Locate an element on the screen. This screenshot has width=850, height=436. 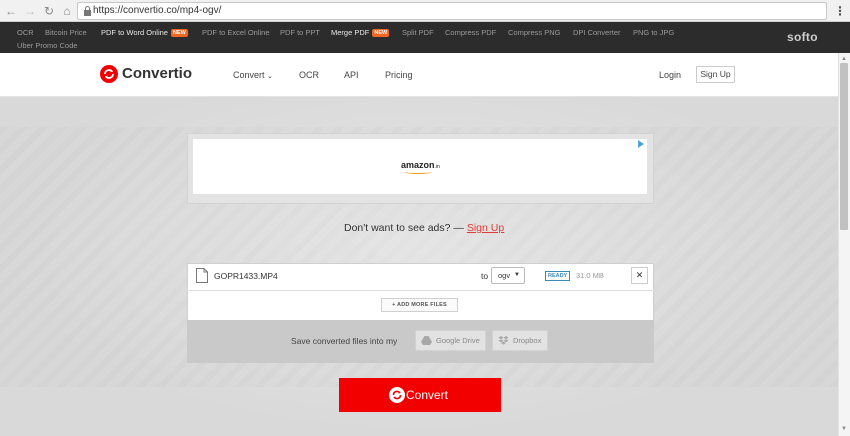
nav-api: API is located at coordinates (351, 75).